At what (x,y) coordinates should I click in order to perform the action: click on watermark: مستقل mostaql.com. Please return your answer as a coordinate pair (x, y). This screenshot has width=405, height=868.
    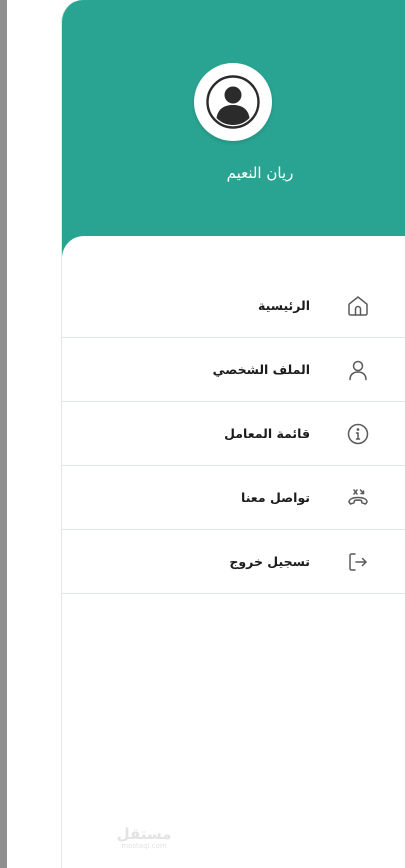
    Looking at the image, I should click on (144, 838).